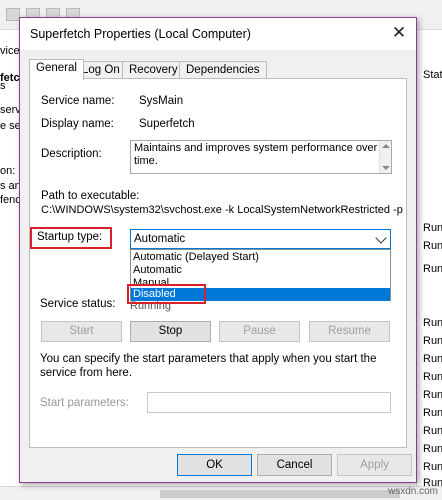 Image resolution: width=442 pixels, height=500 pixels. What do you see at coordinates (385, 157) in the screenshot?
I see `description-scrollbar` at bounding box center [385, 157].